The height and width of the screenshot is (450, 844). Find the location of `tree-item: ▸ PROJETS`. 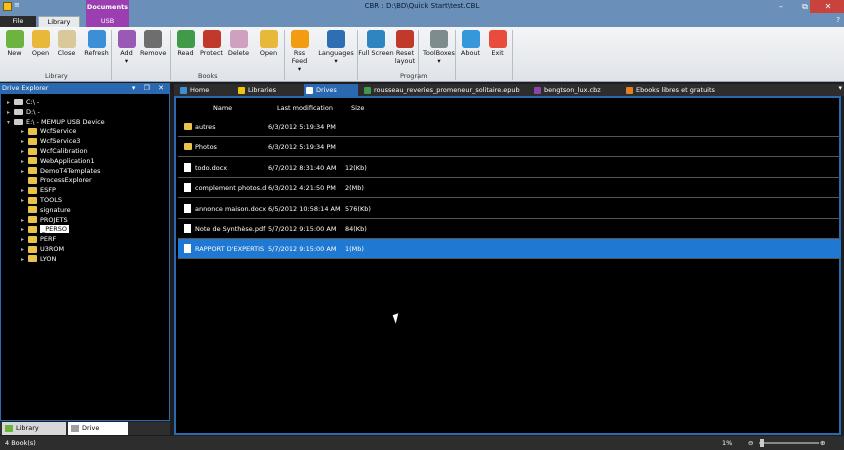

tree-item: ▸ PROJETS is located at coordinates (44, 220).